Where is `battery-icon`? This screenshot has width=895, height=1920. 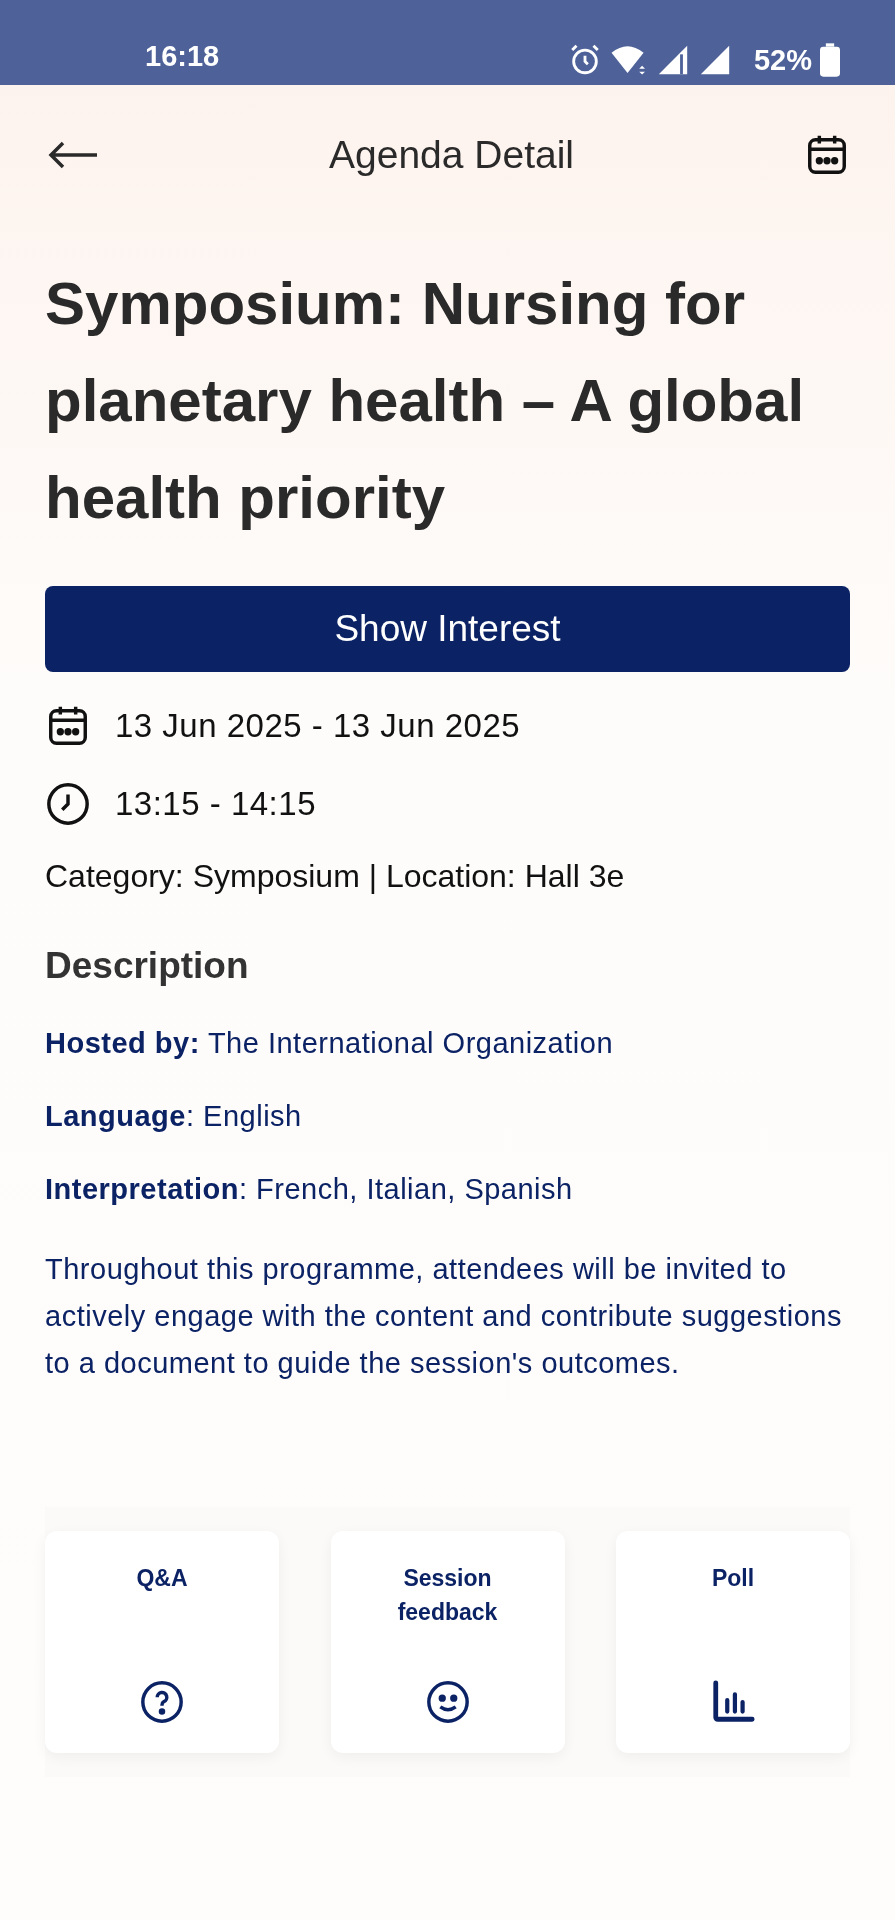
battery-icon is located at coordinates (830, 60).